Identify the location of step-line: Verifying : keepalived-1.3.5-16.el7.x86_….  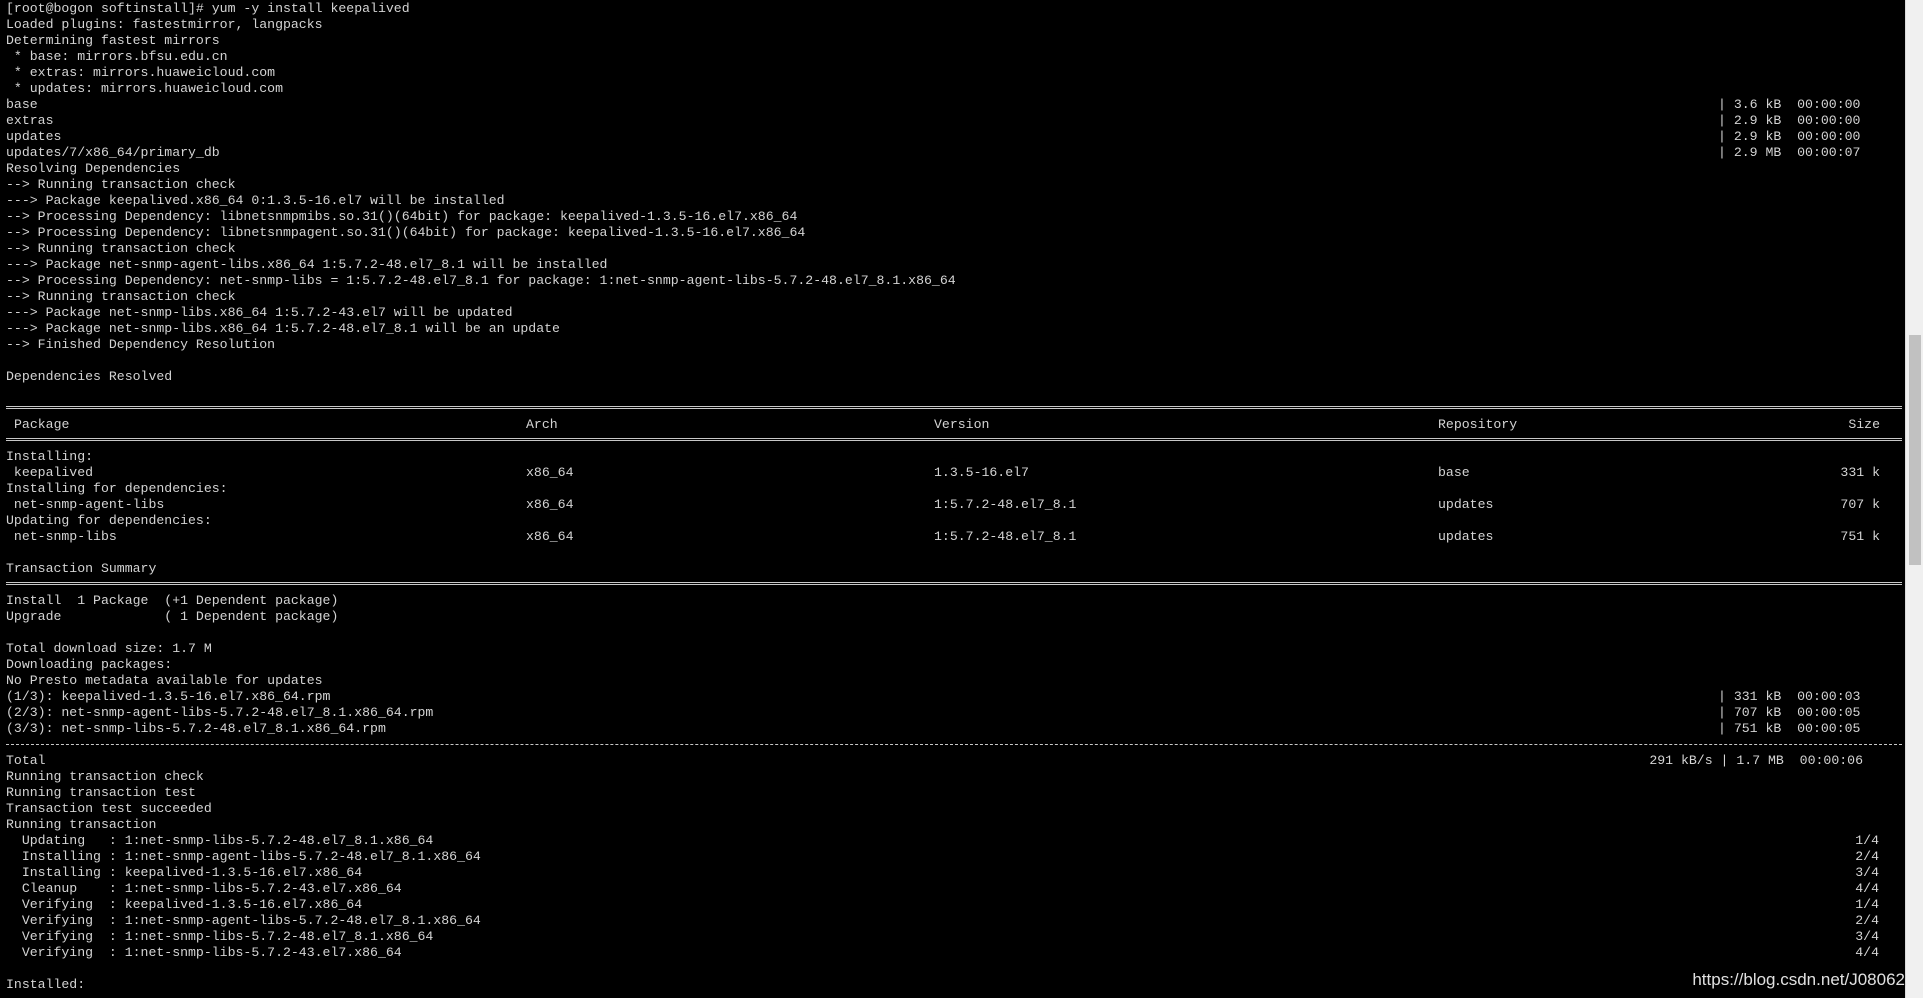
(184, 904).